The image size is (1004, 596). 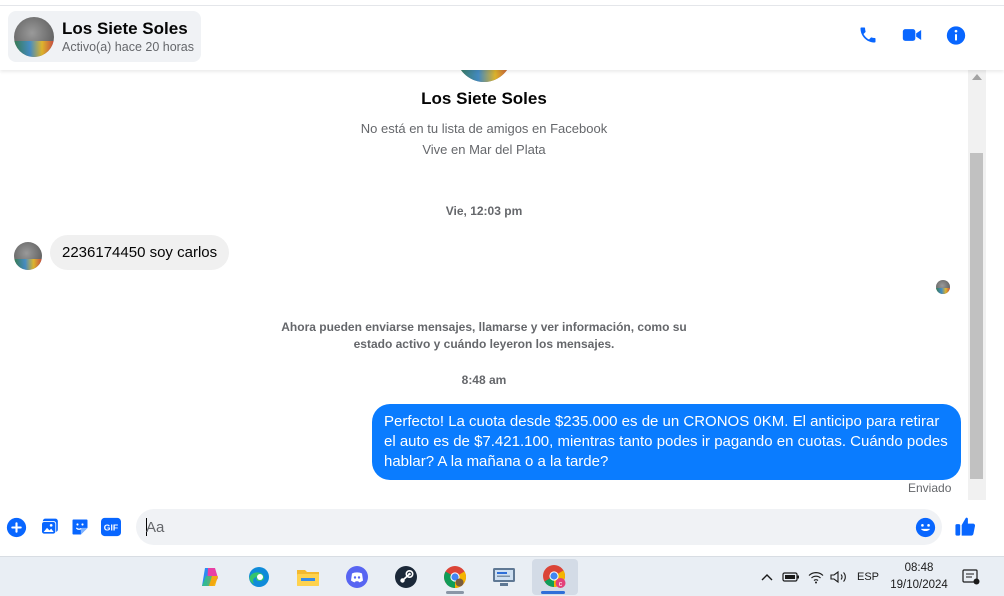 I want to click on chrome-icon, so click(x=455, y=577).